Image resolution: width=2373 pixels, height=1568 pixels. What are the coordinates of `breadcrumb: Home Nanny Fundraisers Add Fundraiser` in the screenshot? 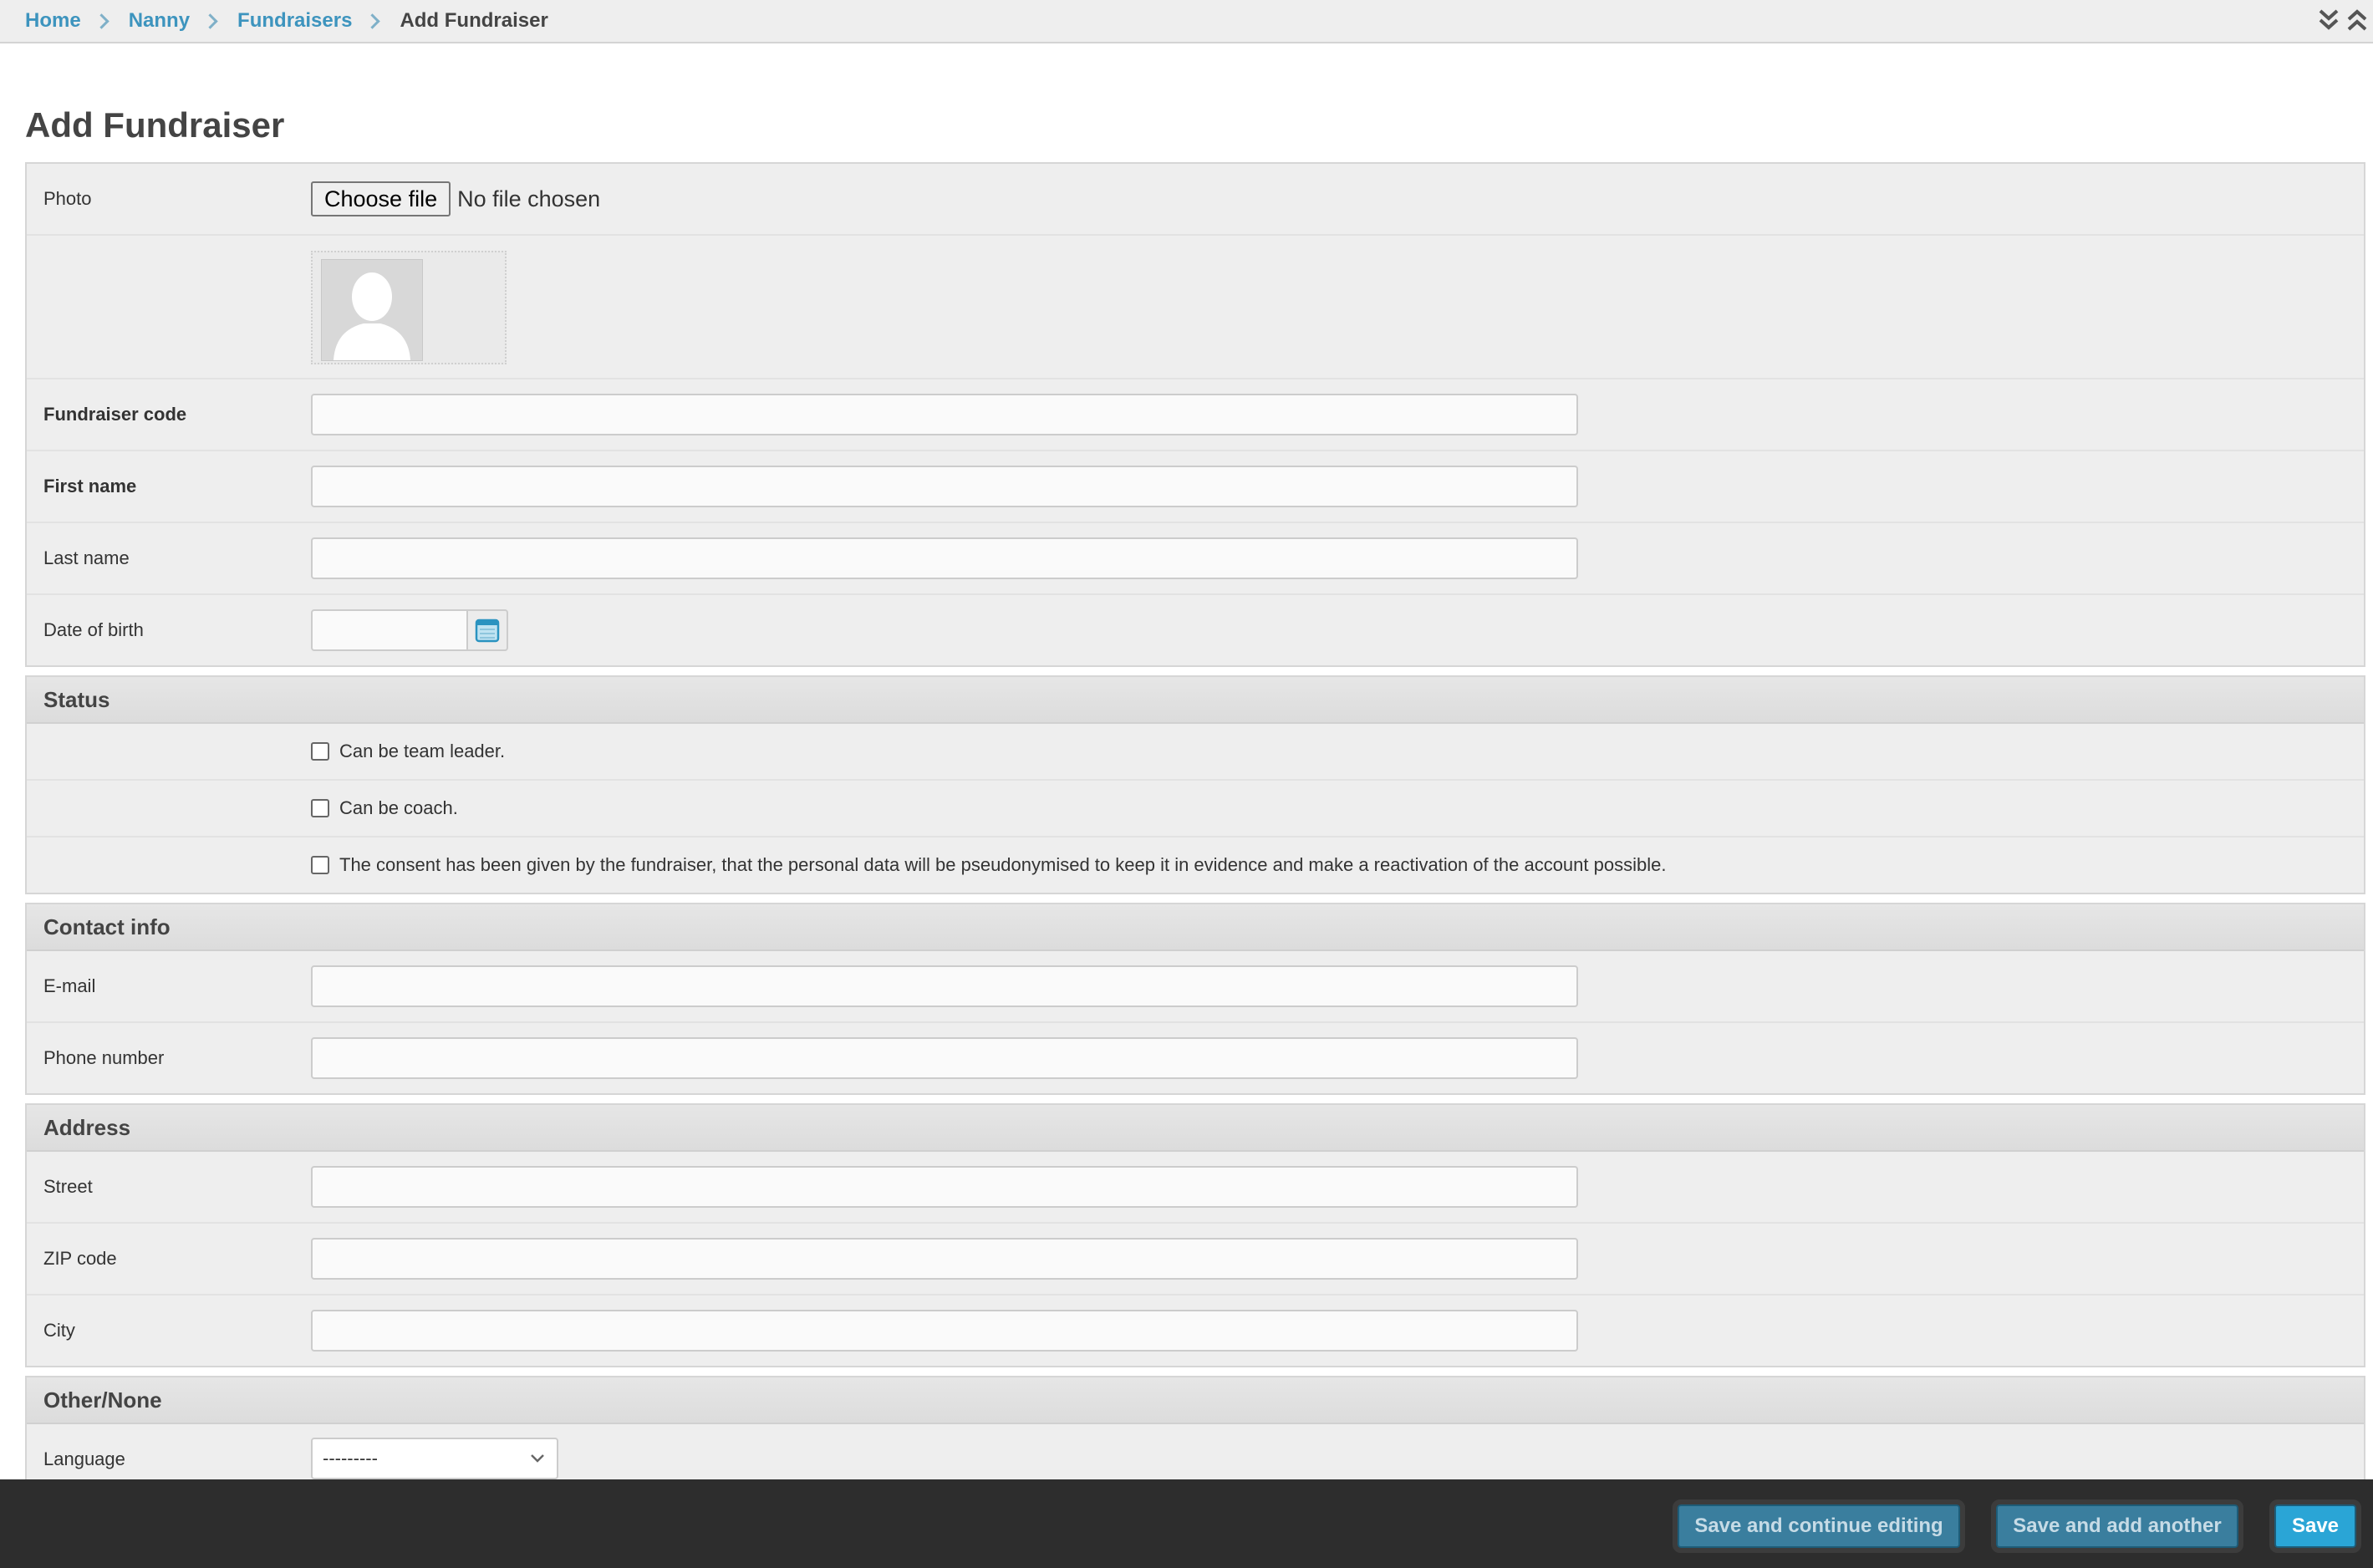 It's located at (286, 21).